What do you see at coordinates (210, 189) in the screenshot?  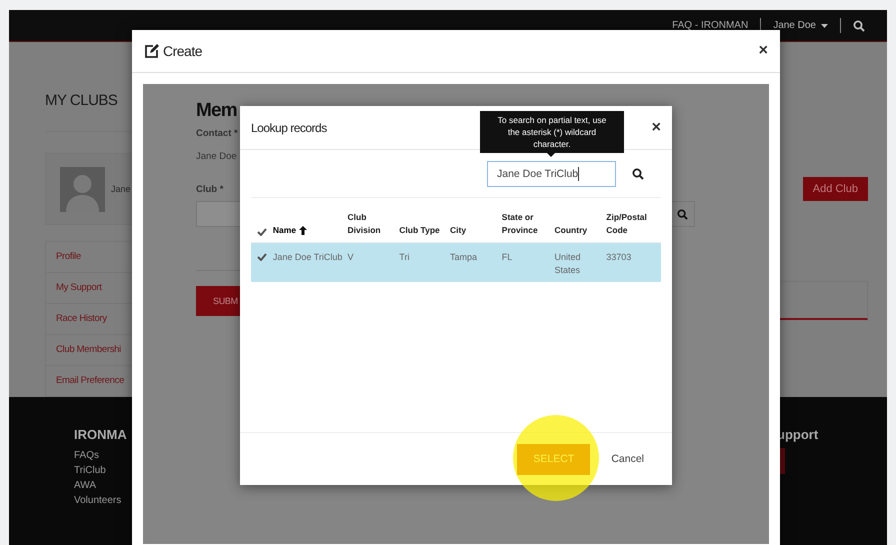 I see `field-label: Club *` at bounding box center [210, 189].